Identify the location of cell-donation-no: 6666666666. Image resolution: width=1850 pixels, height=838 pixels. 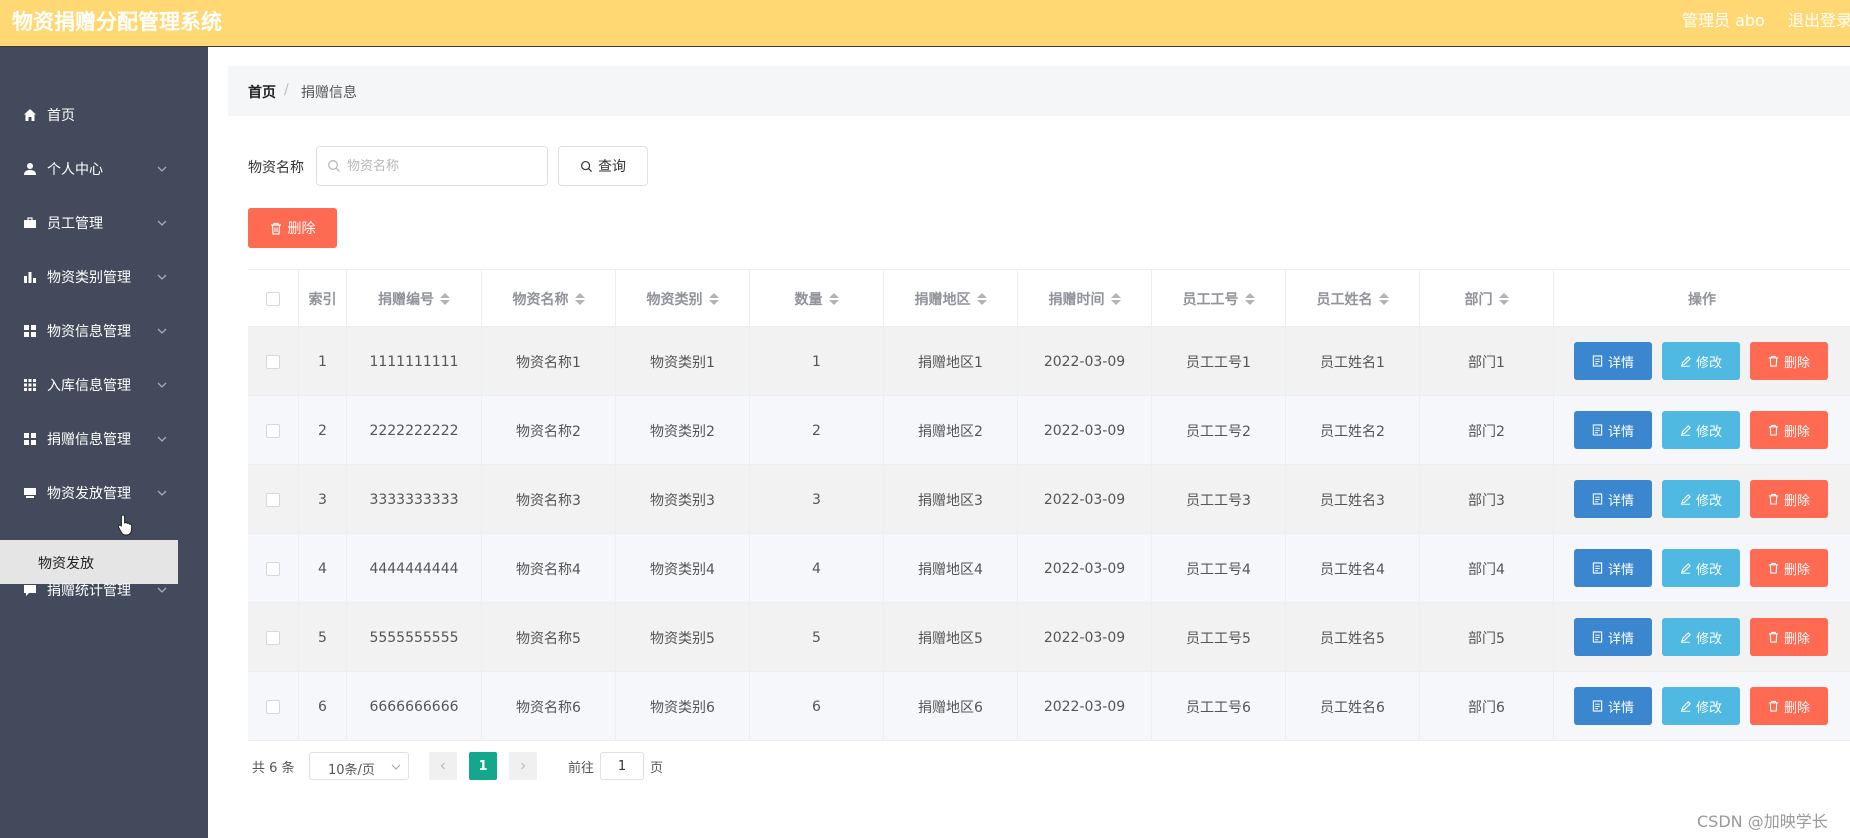
(414, 706).